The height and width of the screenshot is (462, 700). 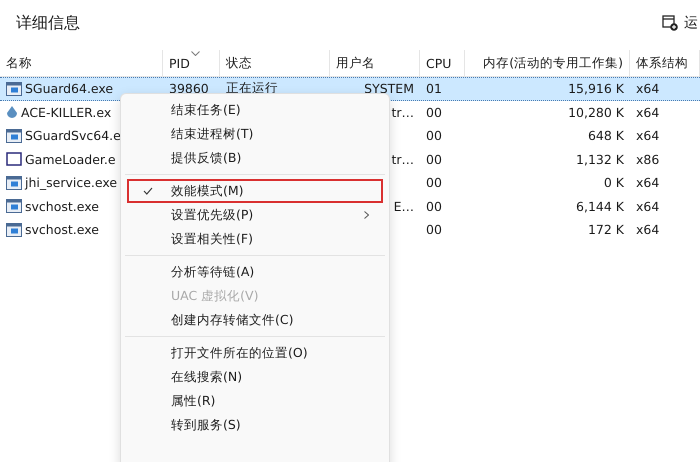 I want to click on menu-item: 属性(R), so click(x=255, y=401).